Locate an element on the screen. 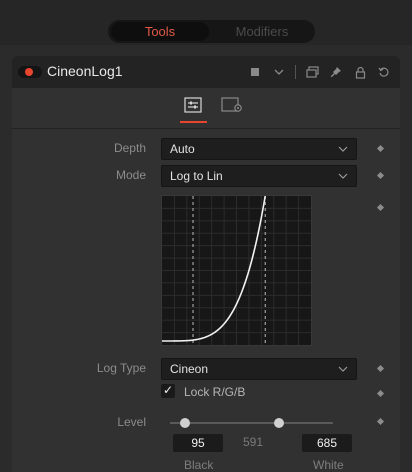  log-type-label: Log Type is located at coordinates (121, 368).